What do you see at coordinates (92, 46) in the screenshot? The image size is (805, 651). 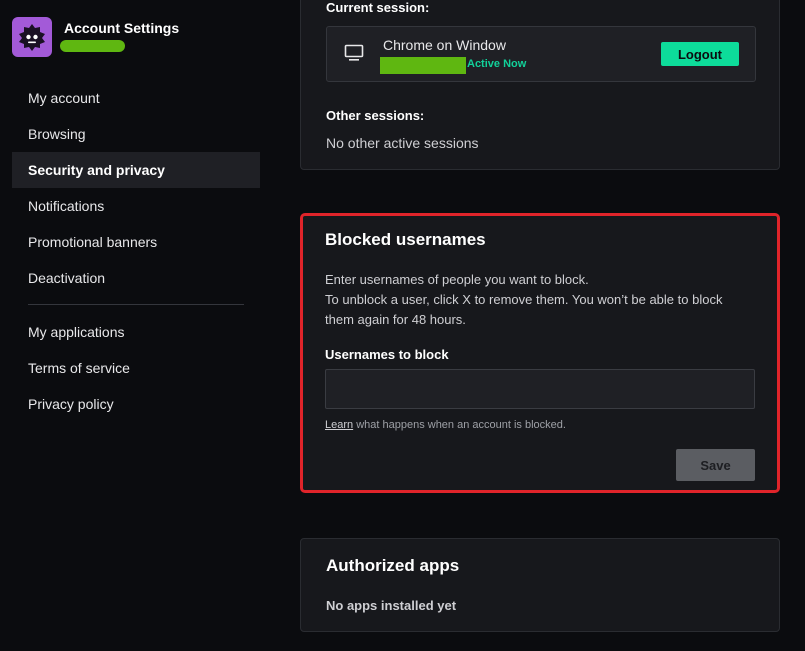 I see `username-redacted` at bounding box center [92, 46].